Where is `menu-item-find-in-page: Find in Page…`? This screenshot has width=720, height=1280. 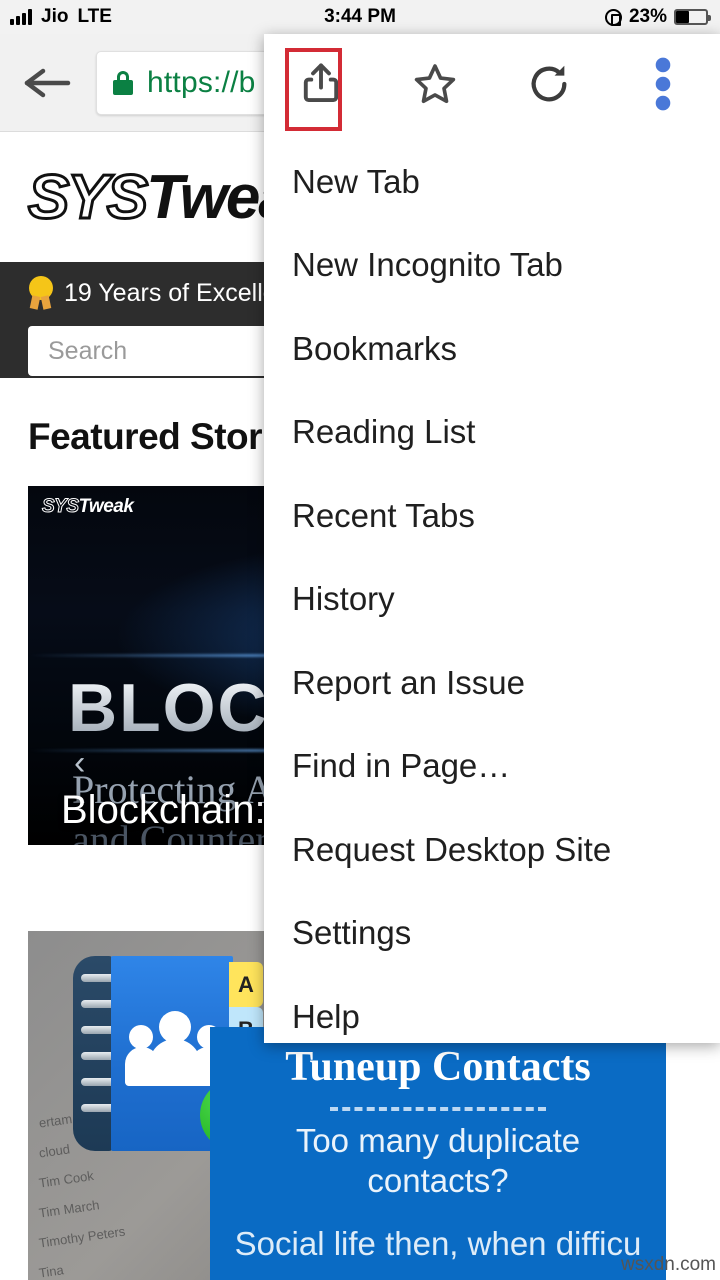
menu-item-find-in-page: Find in Page… is located at coordinates (492, 767).